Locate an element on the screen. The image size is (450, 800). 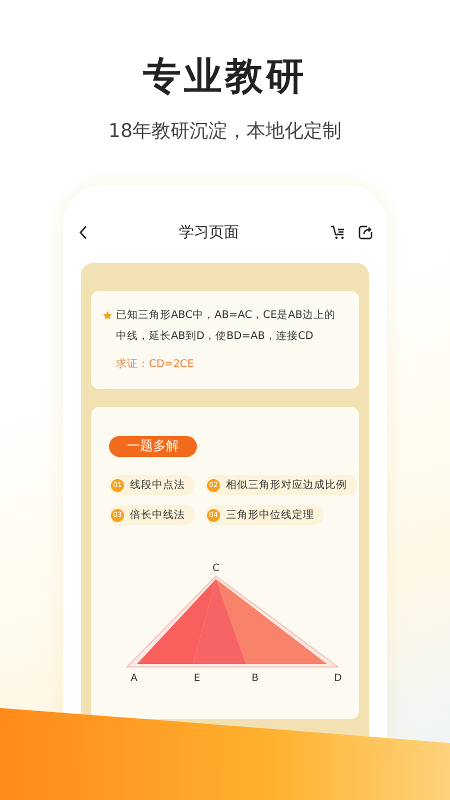
vertex-label: D is located at coordinates (338, 678).